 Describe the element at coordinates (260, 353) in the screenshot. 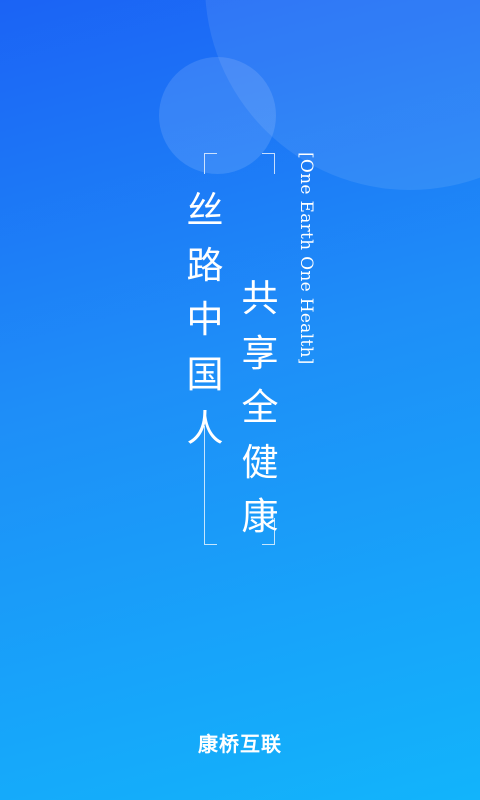

I see `slogan-char: 享` at that location.